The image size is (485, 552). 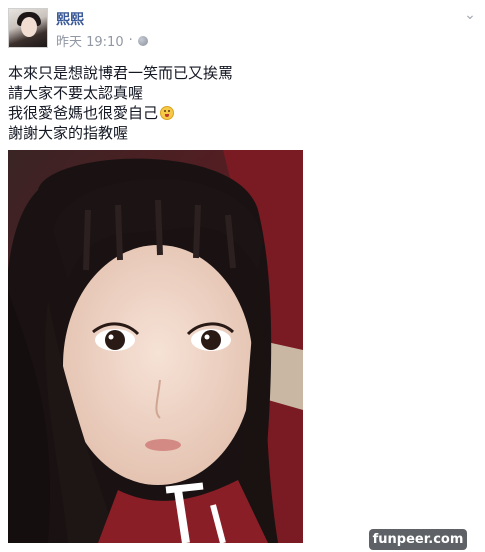 What do you see at coordinates (238, 113) in the screenshot?
I see `post-line: 我很愛爸媽也很愛自己` at bounding box center [238, 113].